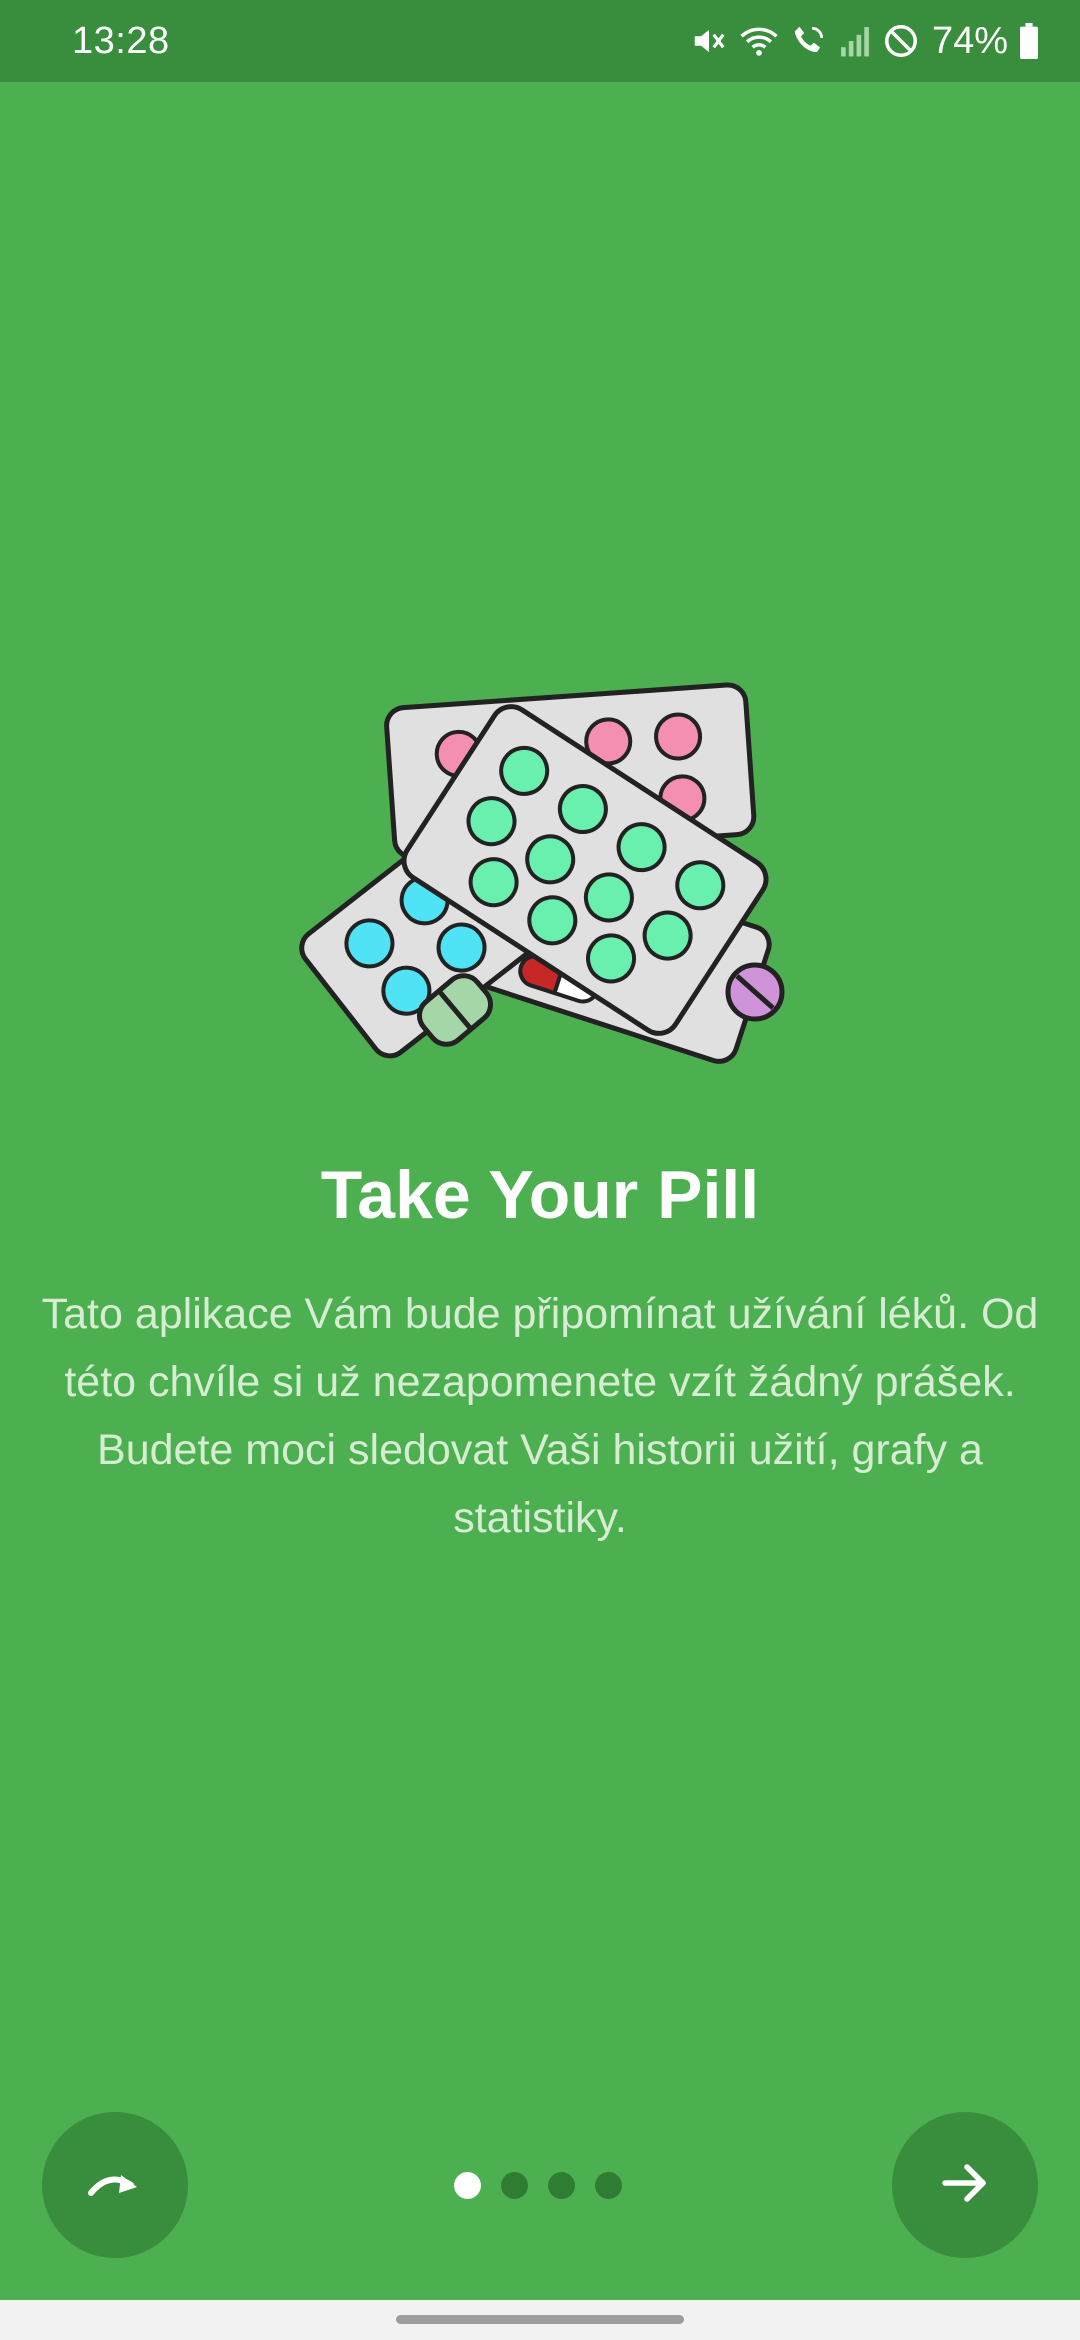  I want to click on mute-icon, so click(709, 41).